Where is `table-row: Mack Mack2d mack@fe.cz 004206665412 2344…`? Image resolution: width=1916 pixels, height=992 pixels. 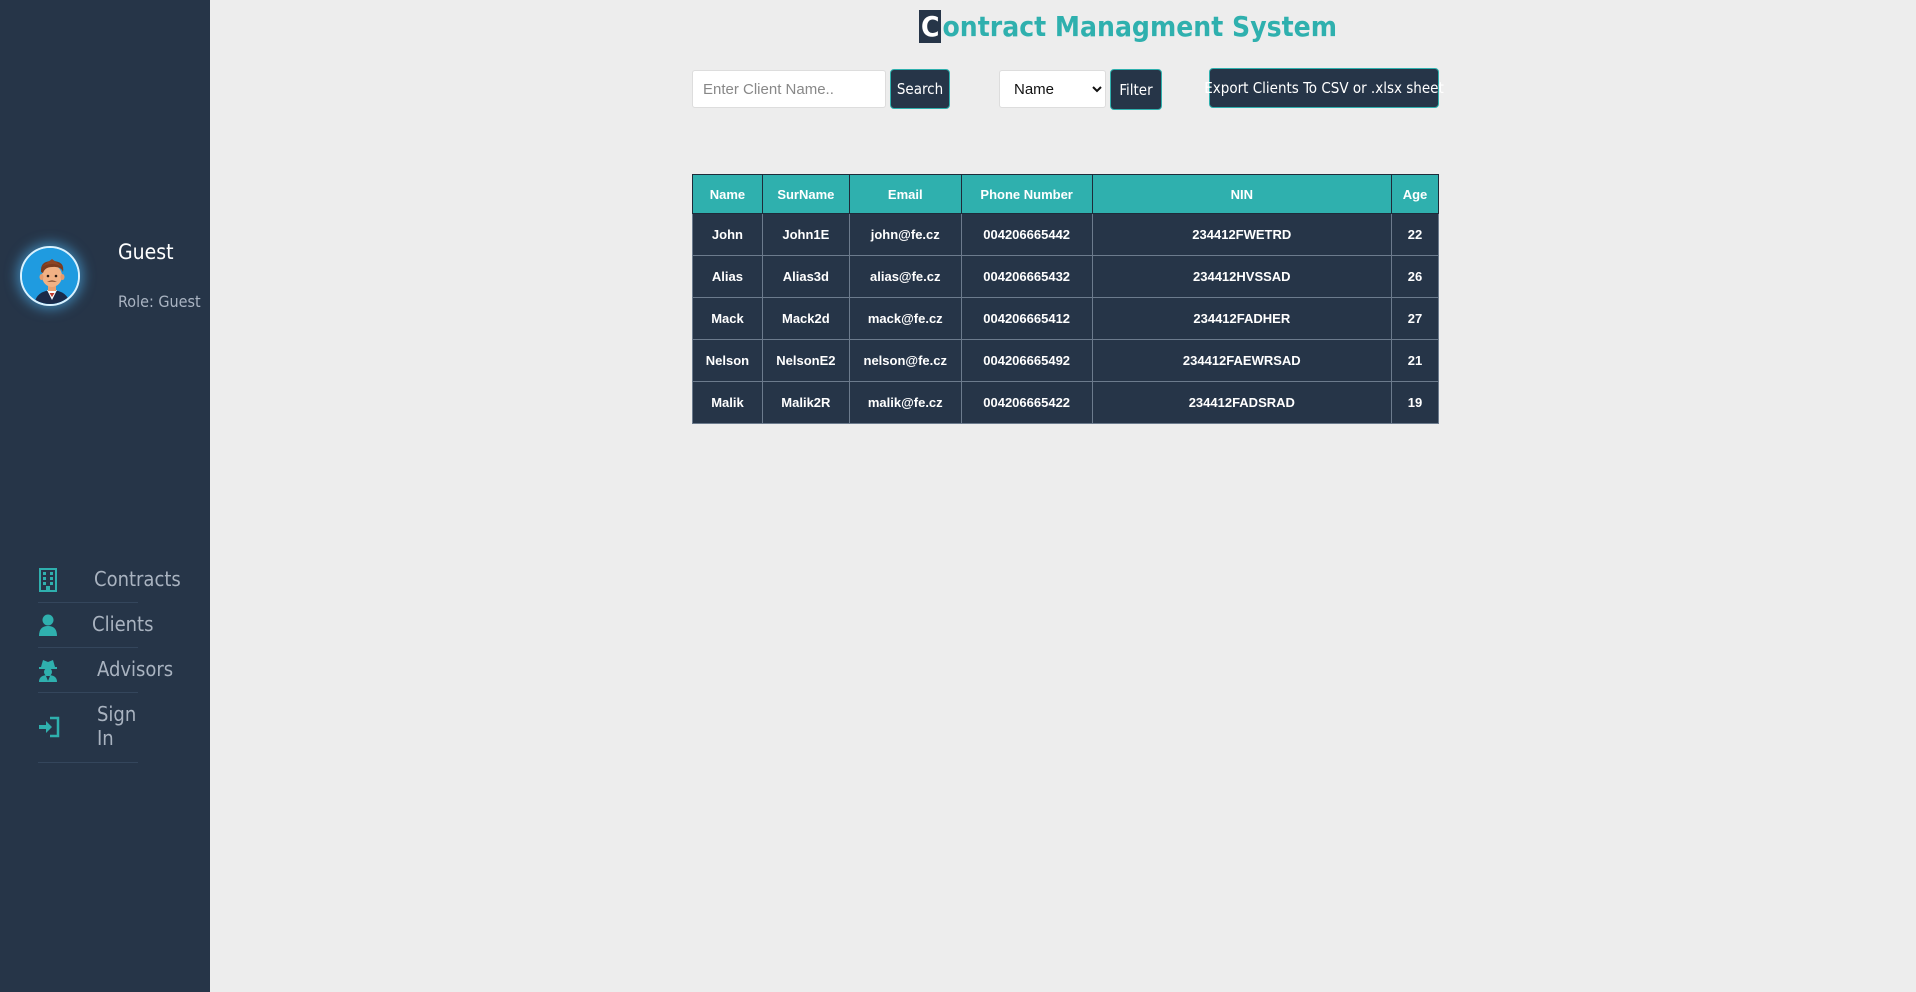 table-row: Mack Mack2d mack@fe.cz 004206665412 2344… is located at coordinates (1065, 318).